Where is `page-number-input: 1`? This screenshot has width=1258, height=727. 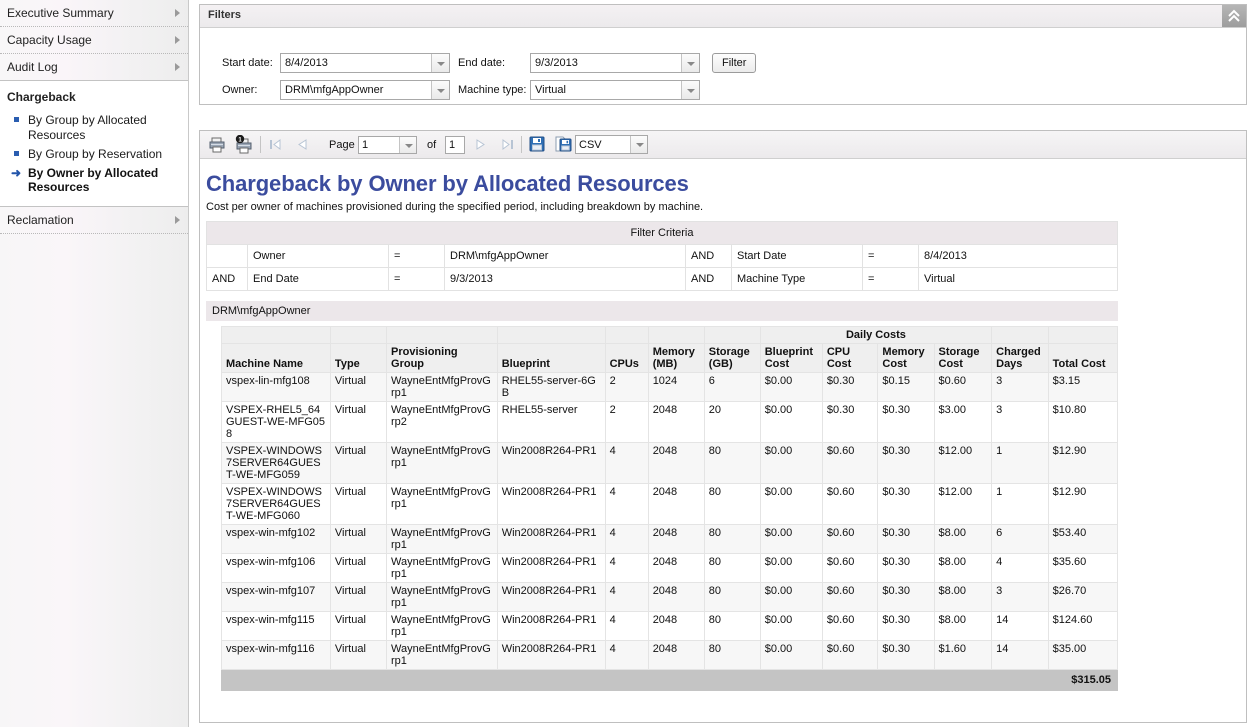
page-number-input: 1 is located at coordinates (387, 145).